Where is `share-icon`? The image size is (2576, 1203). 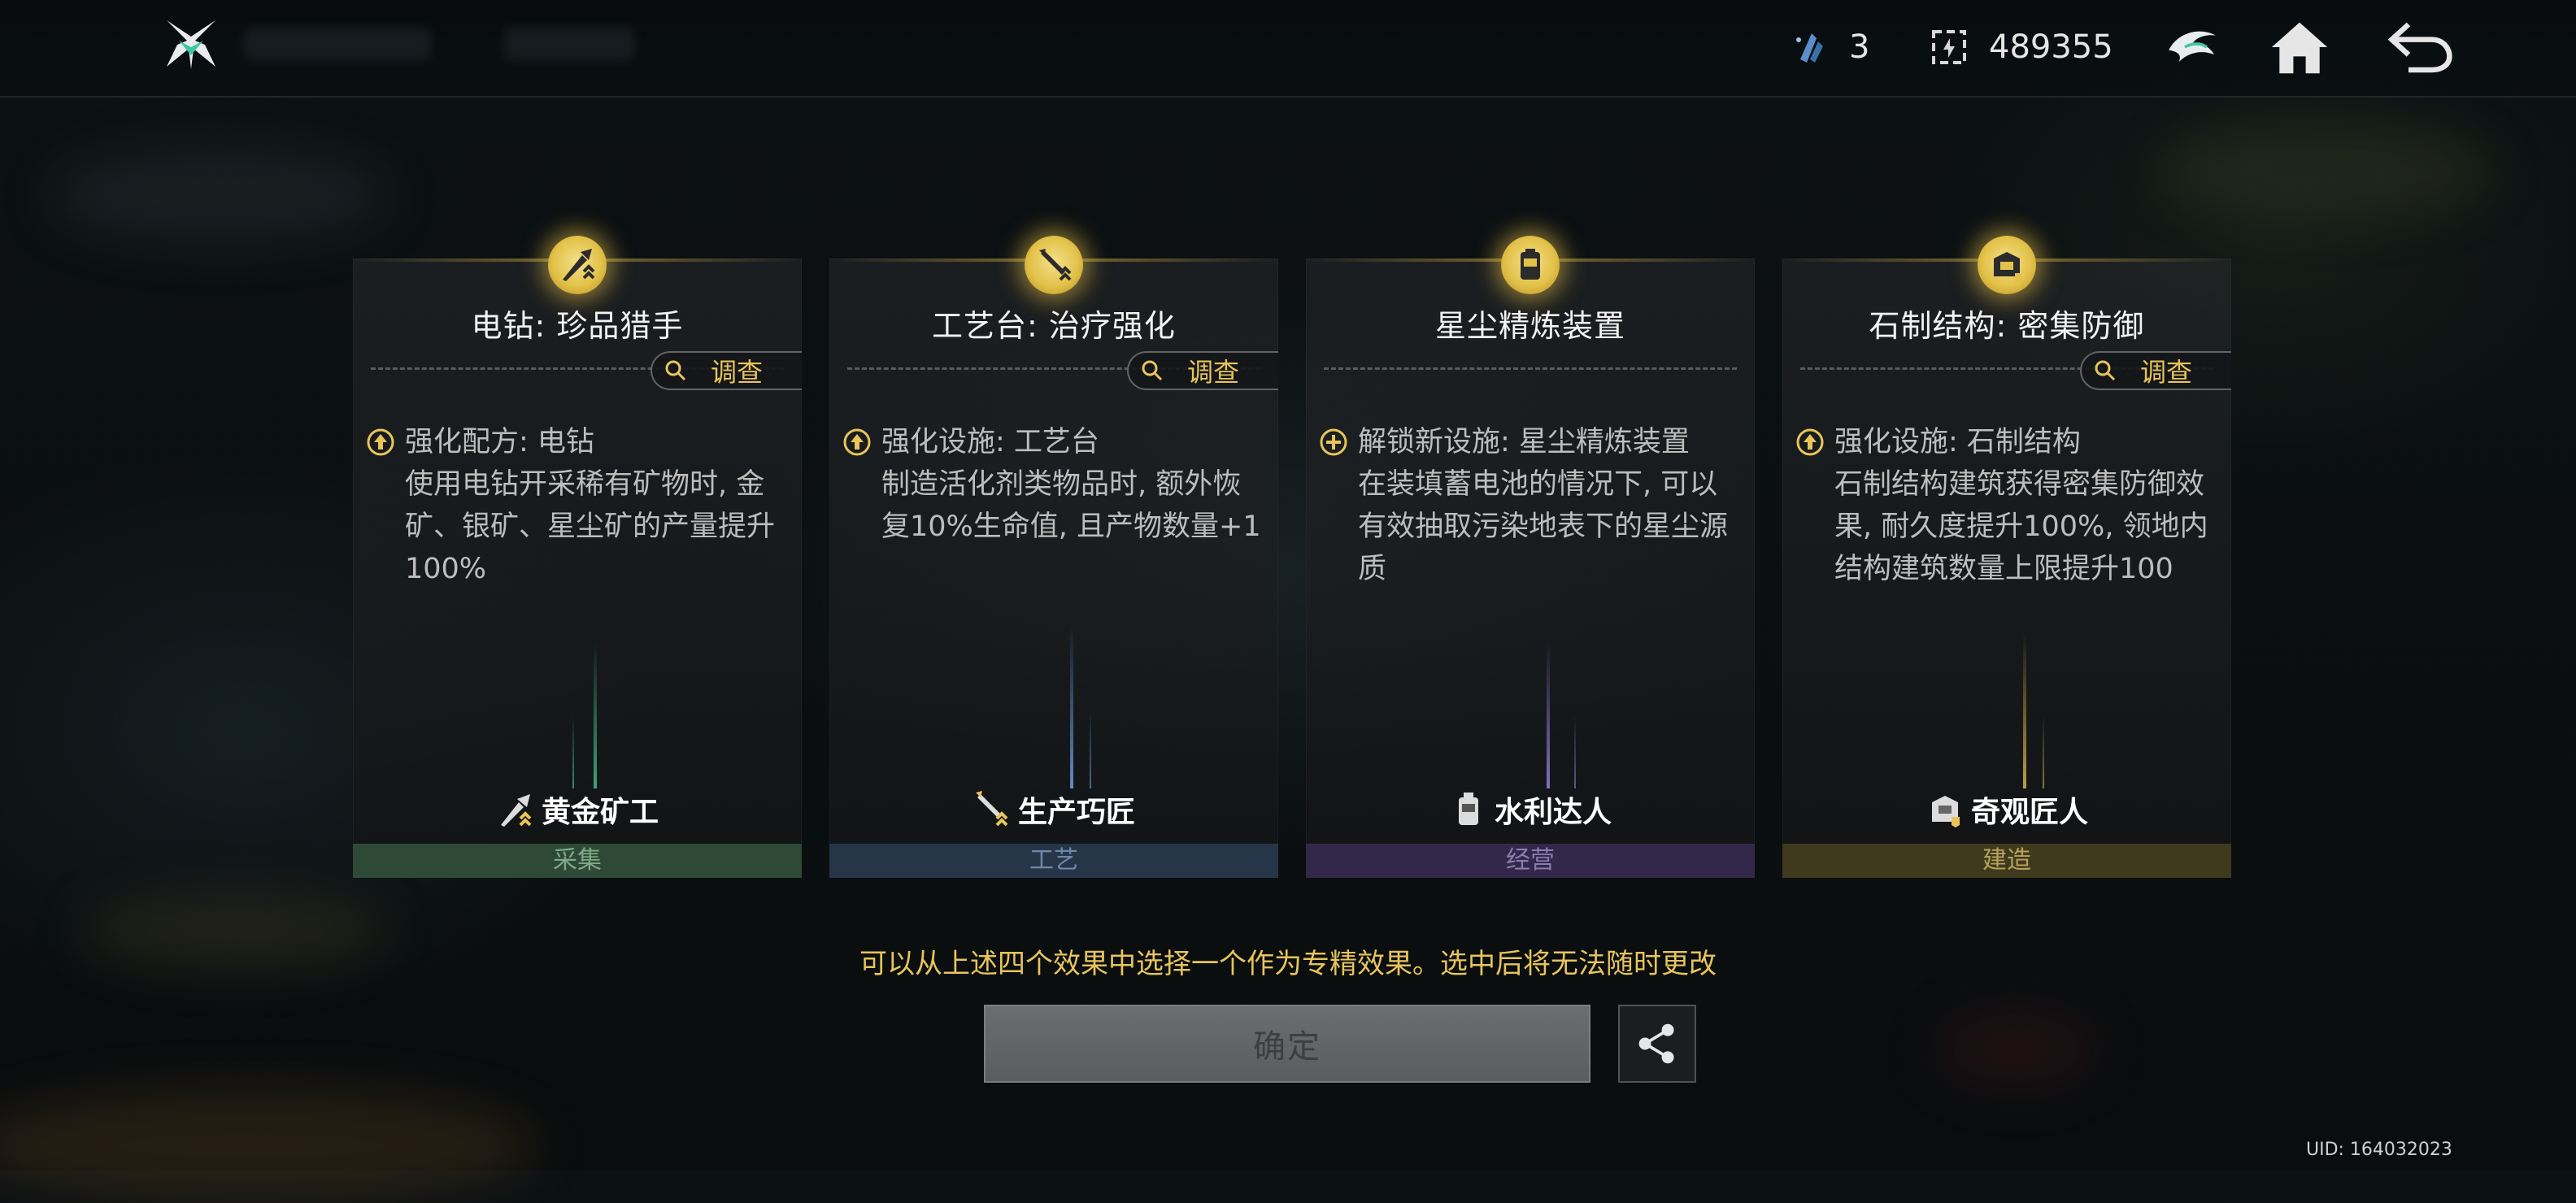
share-icon is located at coordinates (1656, 1043).